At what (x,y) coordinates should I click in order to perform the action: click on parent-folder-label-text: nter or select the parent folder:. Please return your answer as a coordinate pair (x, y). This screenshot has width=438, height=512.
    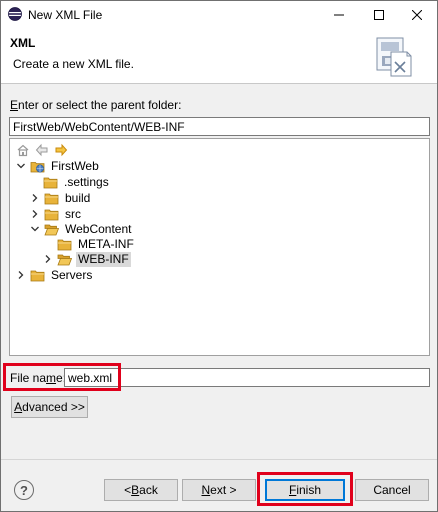
    Looking at the image, I should click on (100, 105).